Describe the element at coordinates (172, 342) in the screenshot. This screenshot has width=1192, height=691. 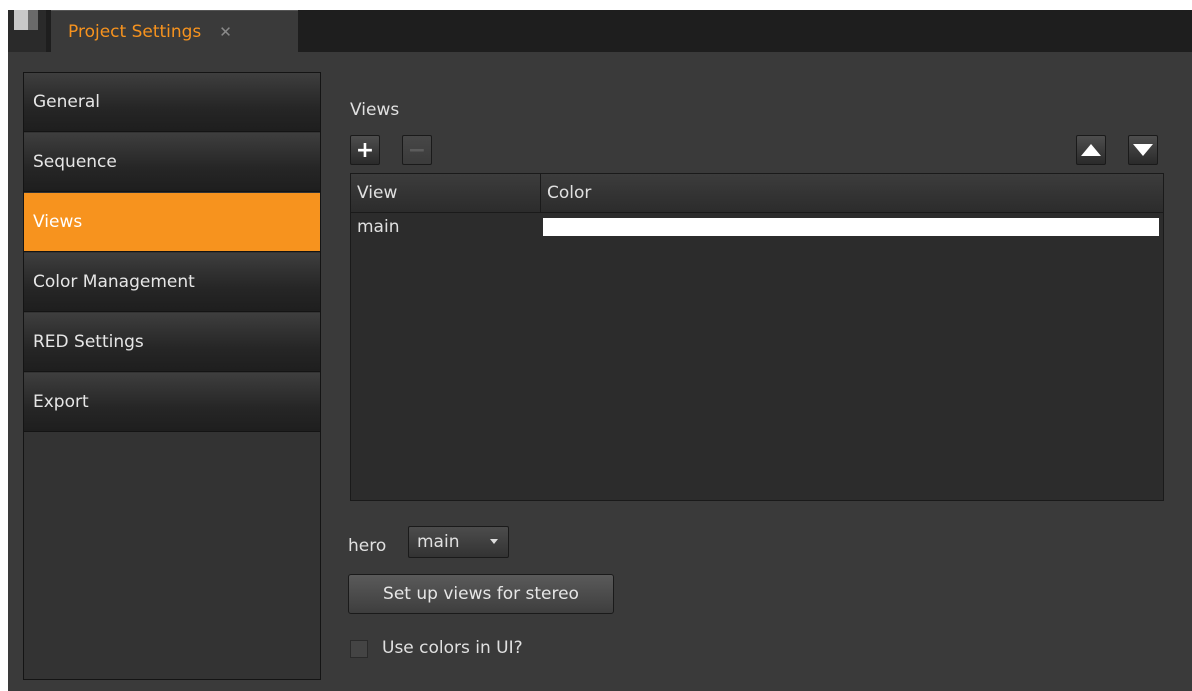
I see `sidebar-item-red-settings: RED Settings` at that location.